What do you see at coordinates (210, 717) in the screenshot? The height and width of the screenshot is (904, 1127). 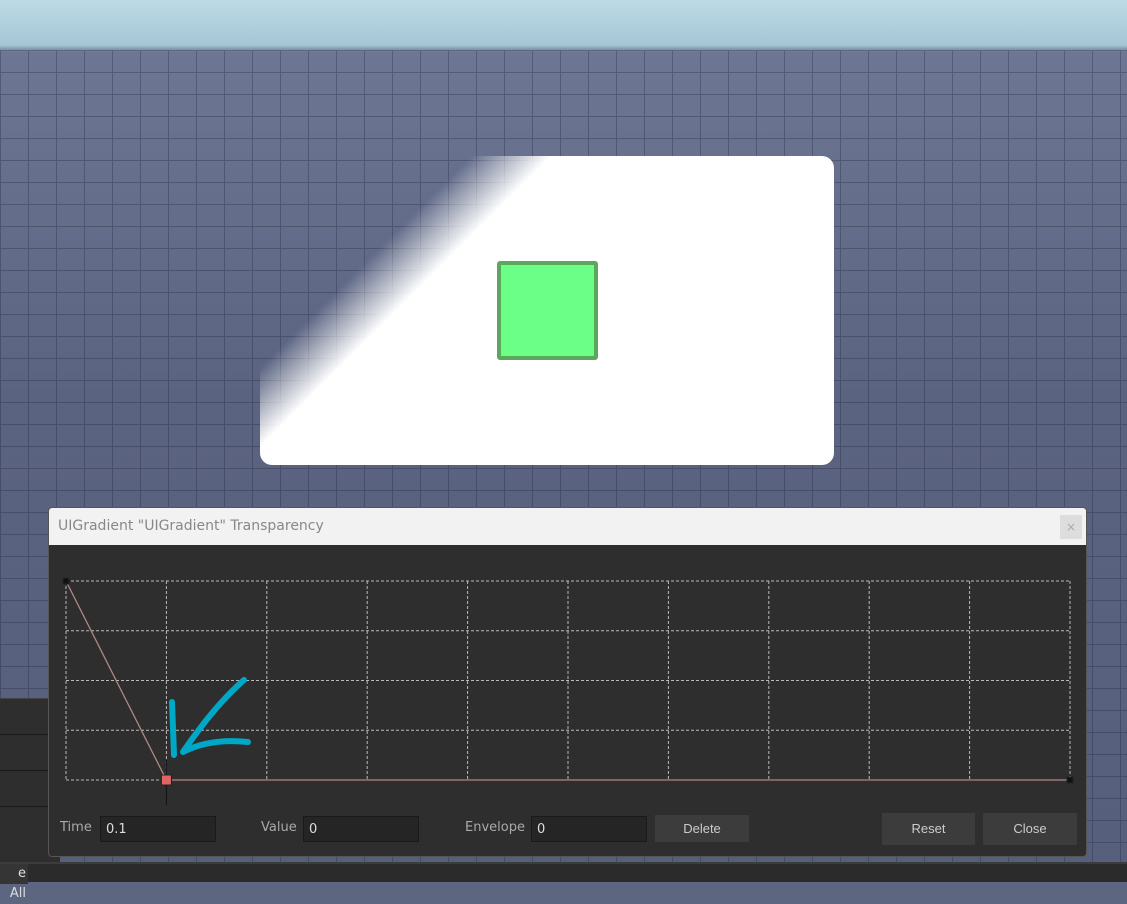 I see `annotation-arrow` at bounding box center [210, 717].